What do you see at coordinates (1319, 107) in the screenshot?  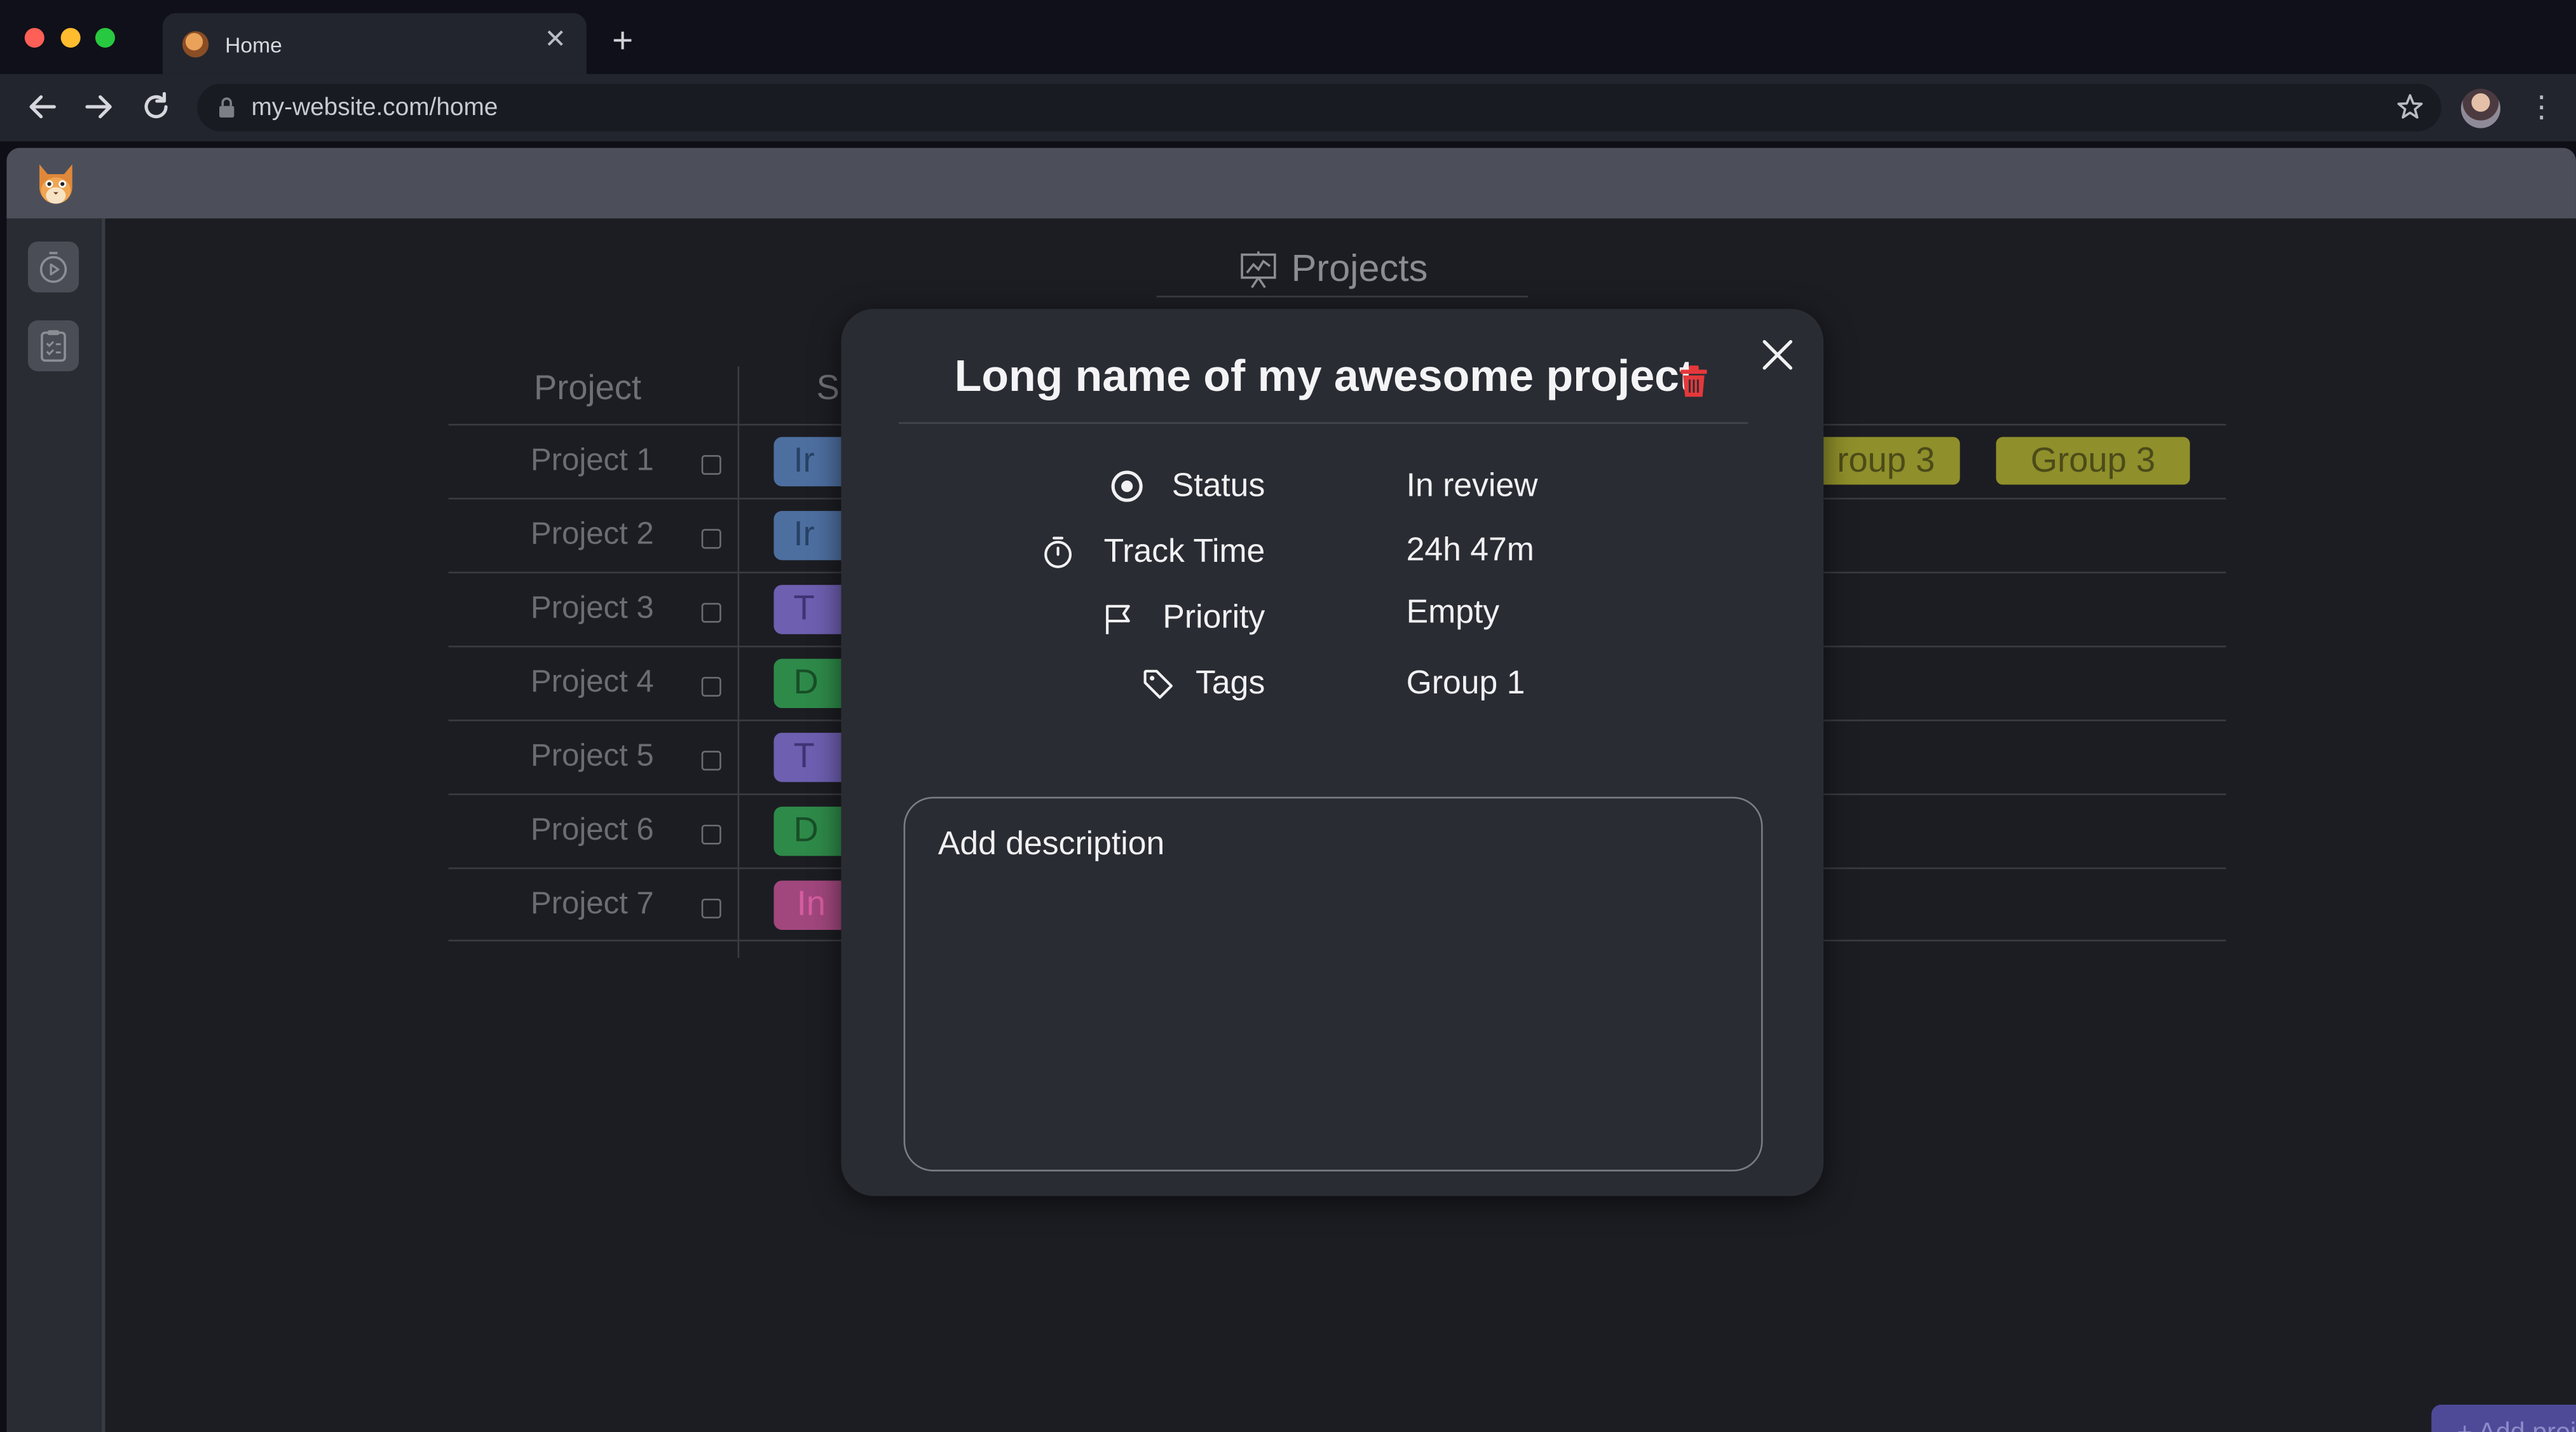 I see `address-bar: my-website.com/home` at bounding box center [1319, 107].